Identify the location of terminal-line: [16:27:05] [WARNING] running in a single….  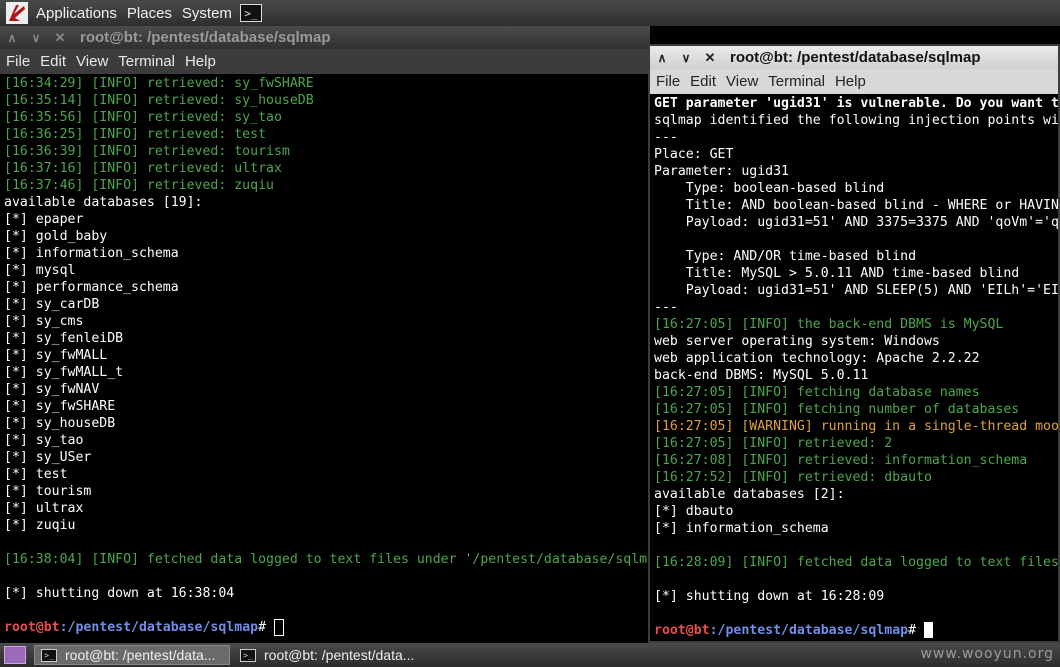
(856, 426).